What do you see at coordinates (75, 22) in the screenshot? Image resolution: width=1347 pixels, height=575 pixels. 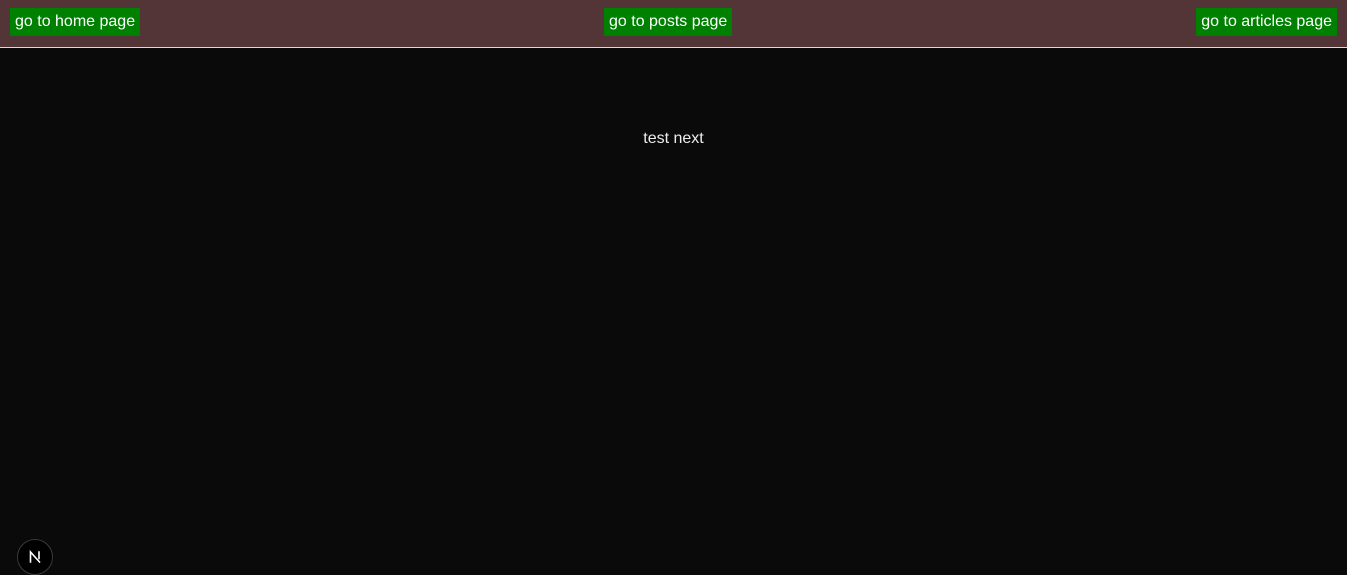 I see `home-page-link: go to home page` at bounding box center [75, 22].